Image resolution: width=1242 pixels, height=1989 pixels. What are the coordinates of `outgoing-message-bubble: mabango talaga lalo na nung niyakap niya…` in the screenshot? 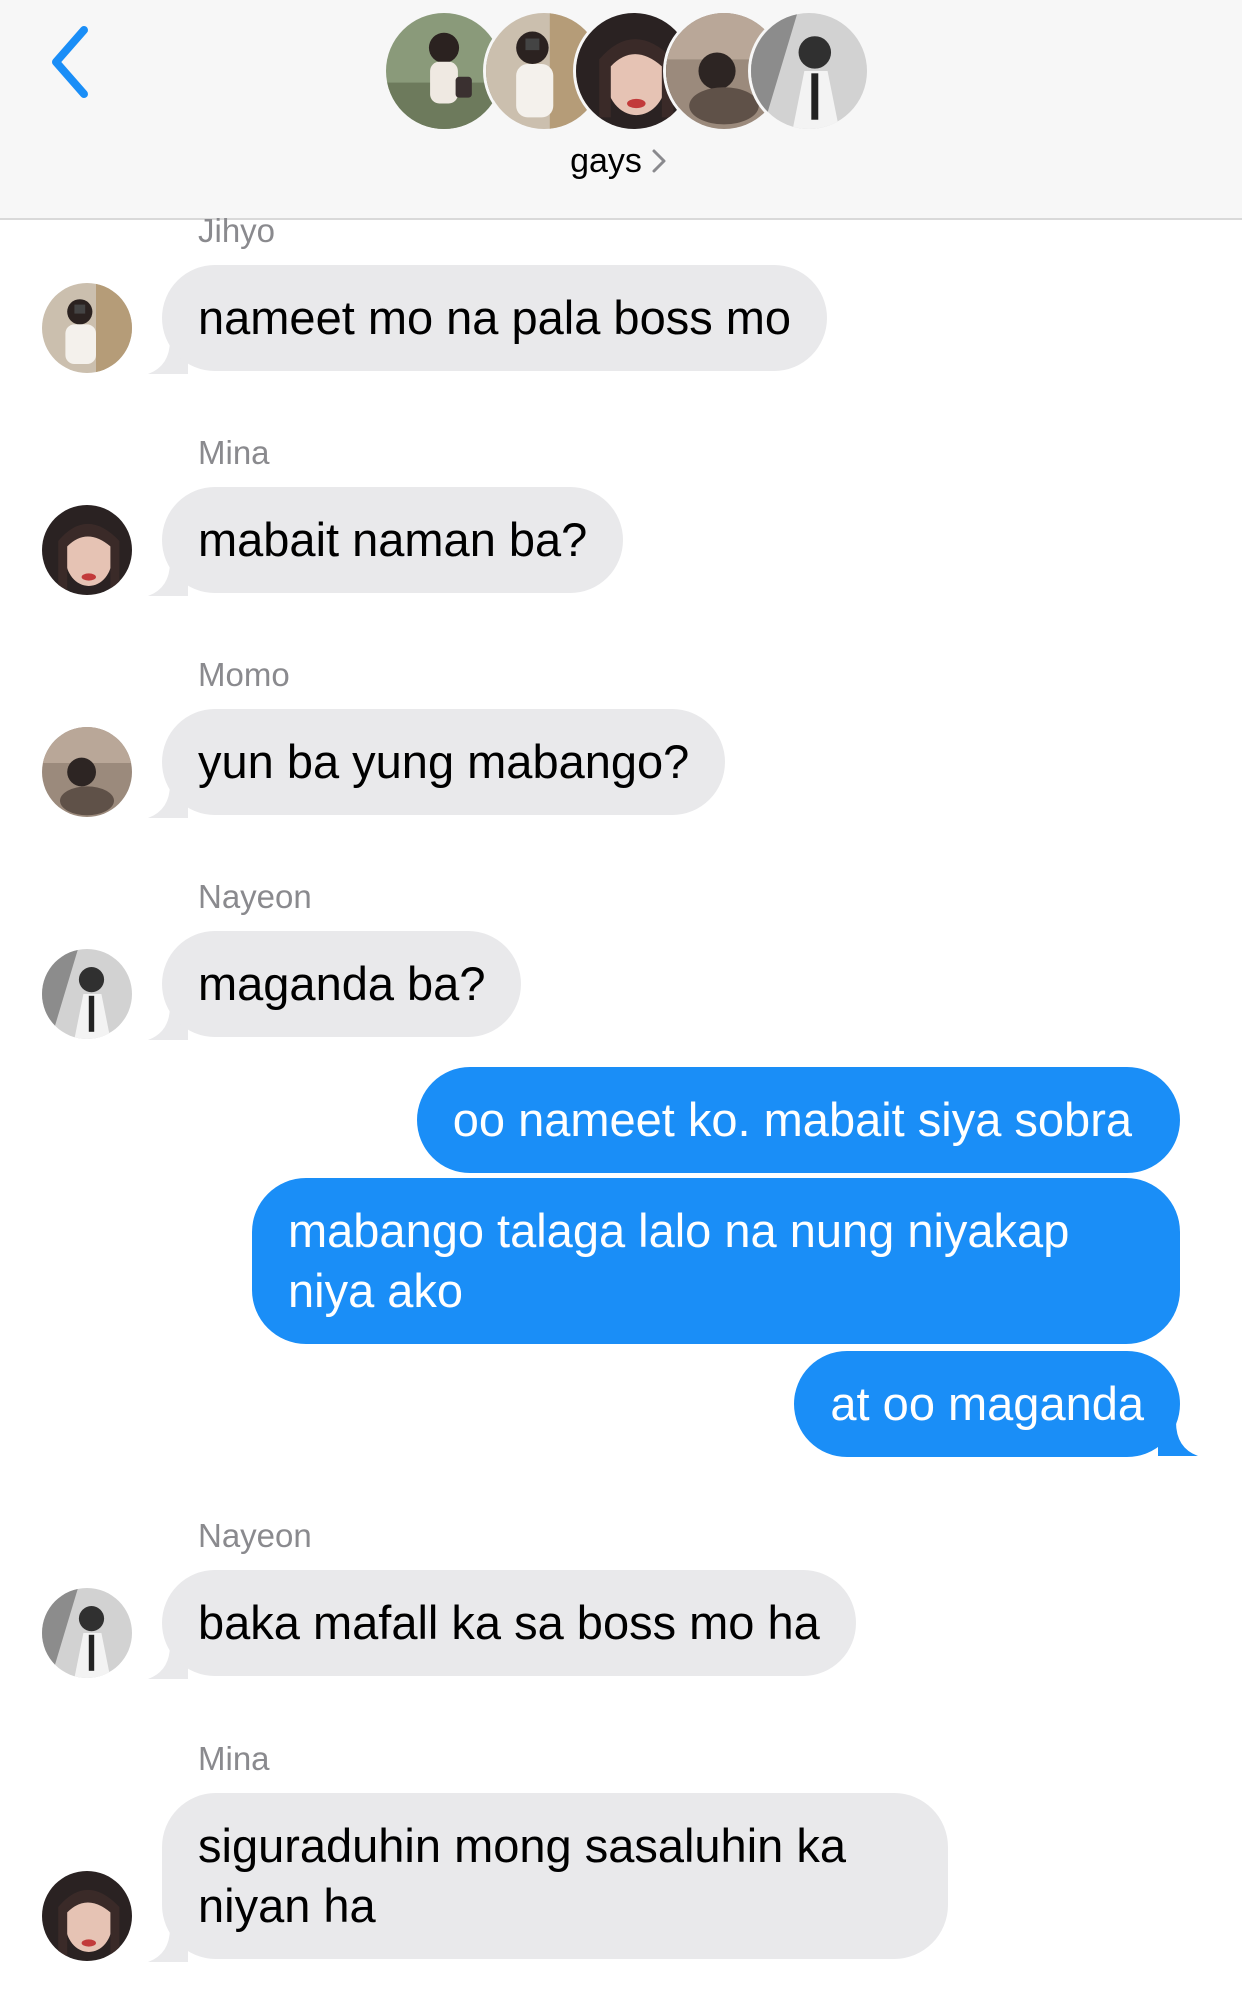 It's located at (716, 1261).